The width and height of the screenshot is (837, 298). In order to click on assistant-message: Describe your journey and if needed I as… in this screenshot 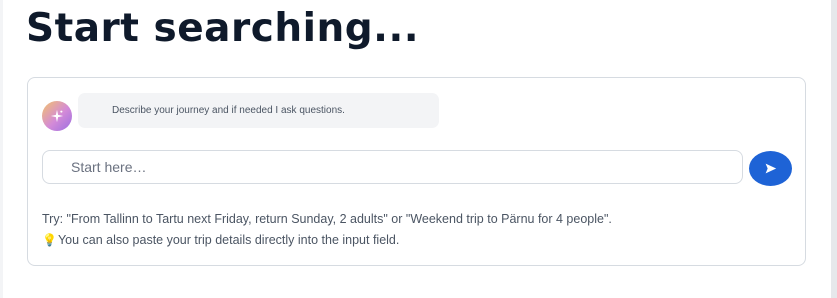, I will do `click(258, 110)`.